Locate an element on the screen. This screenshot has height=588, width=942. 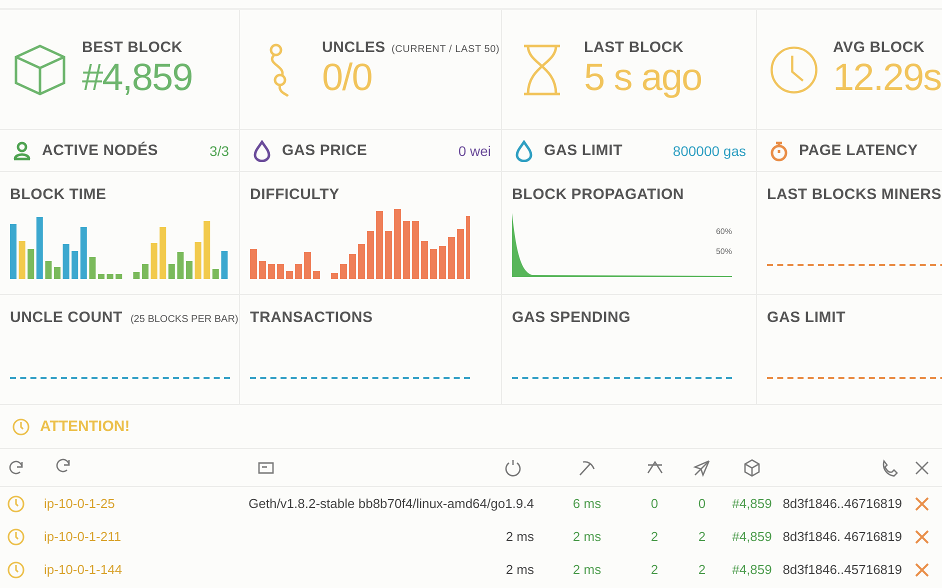
send-icon is located at coordinates (702, 467).